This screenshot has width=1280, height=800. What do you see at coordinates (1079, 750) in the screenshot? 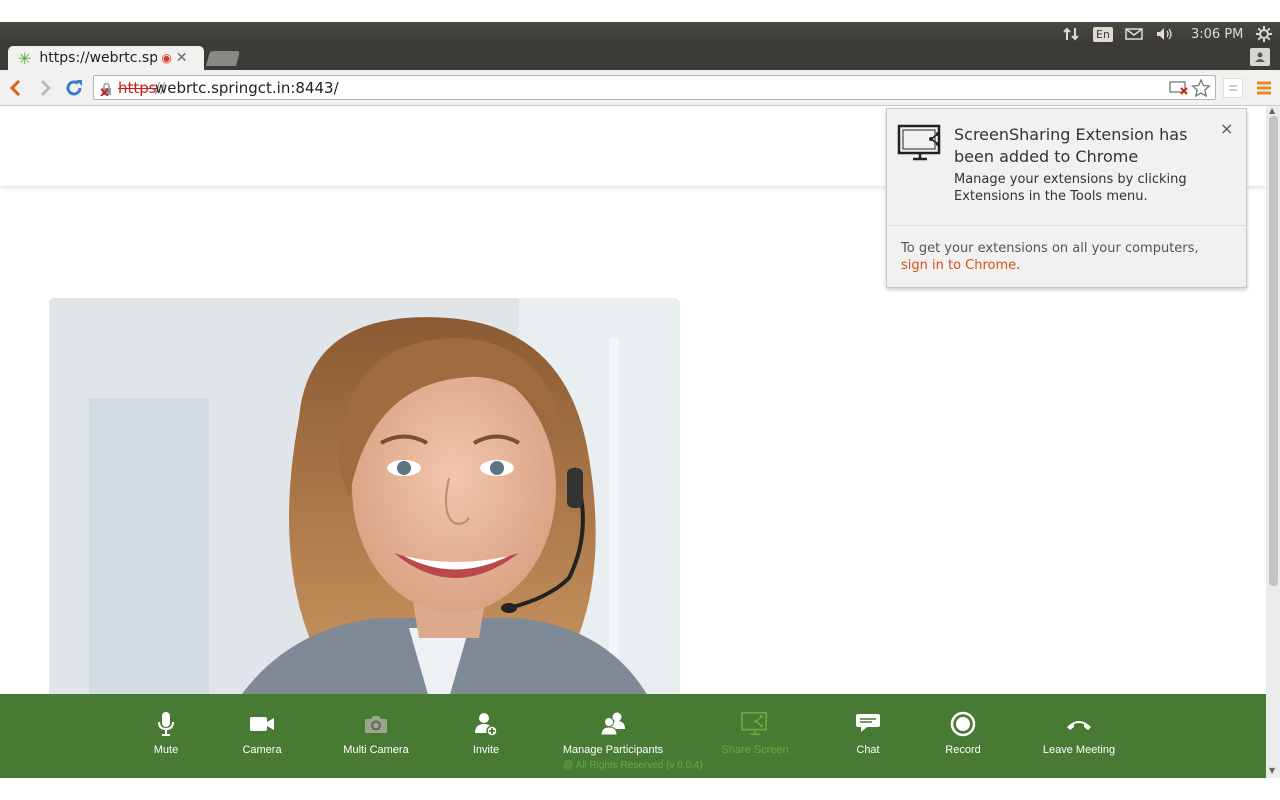
I see `leave-meeting-label: Leave Meeting` at bounding box center [1079, 750].